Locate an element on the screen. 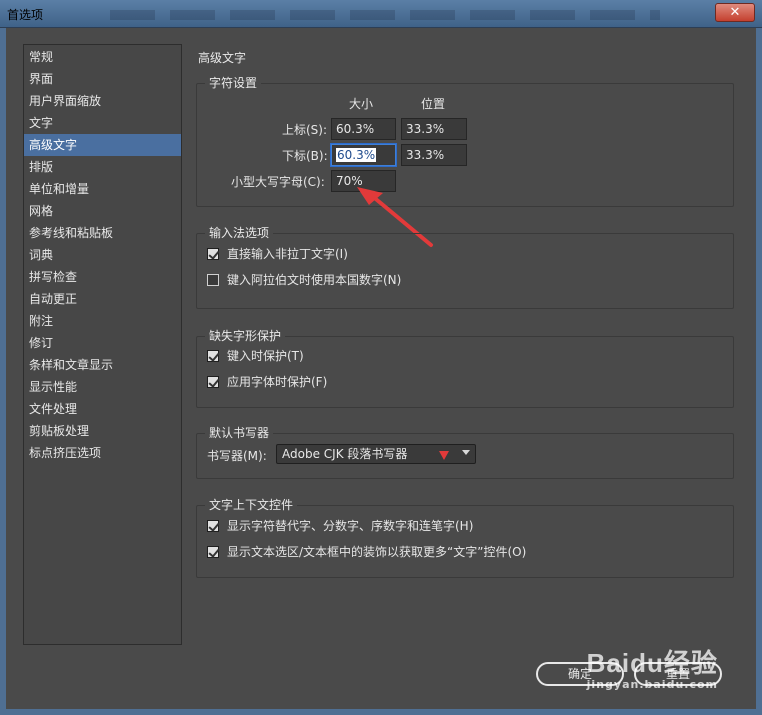 This screenshot has height=715, width=762. superscript-size-field: 60.3% is located at coordinates (363, 129).